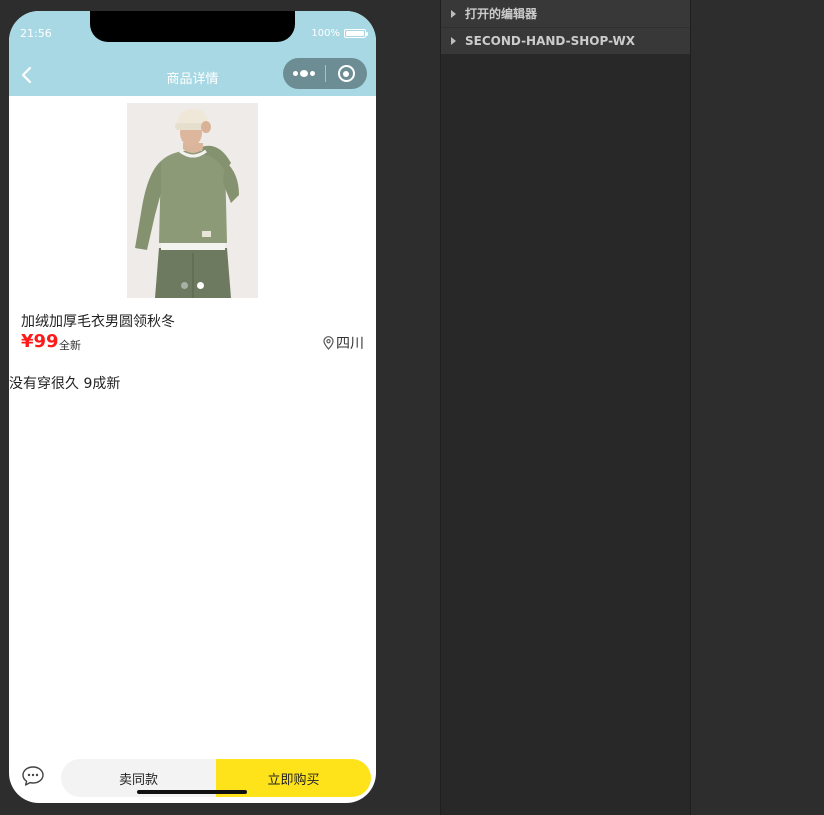  I want to click on product-photo, so click(192, 200).